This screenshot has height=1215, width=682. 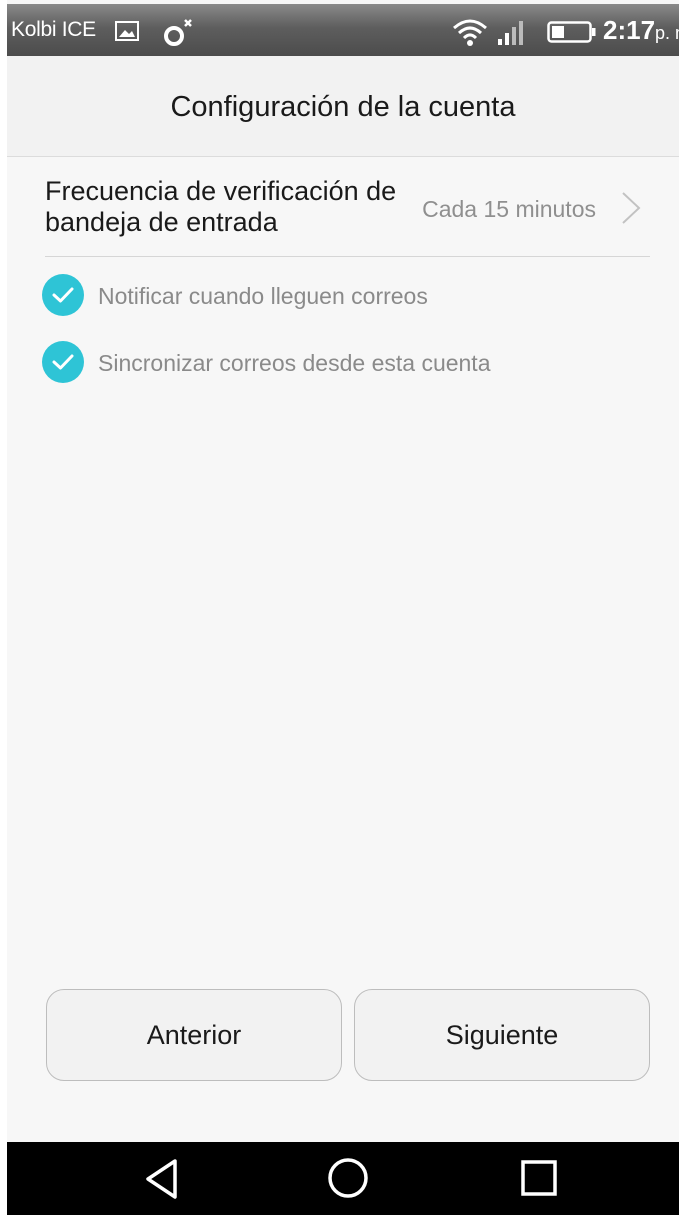 I want to click on screen-edge, so click(x=3, y=607).